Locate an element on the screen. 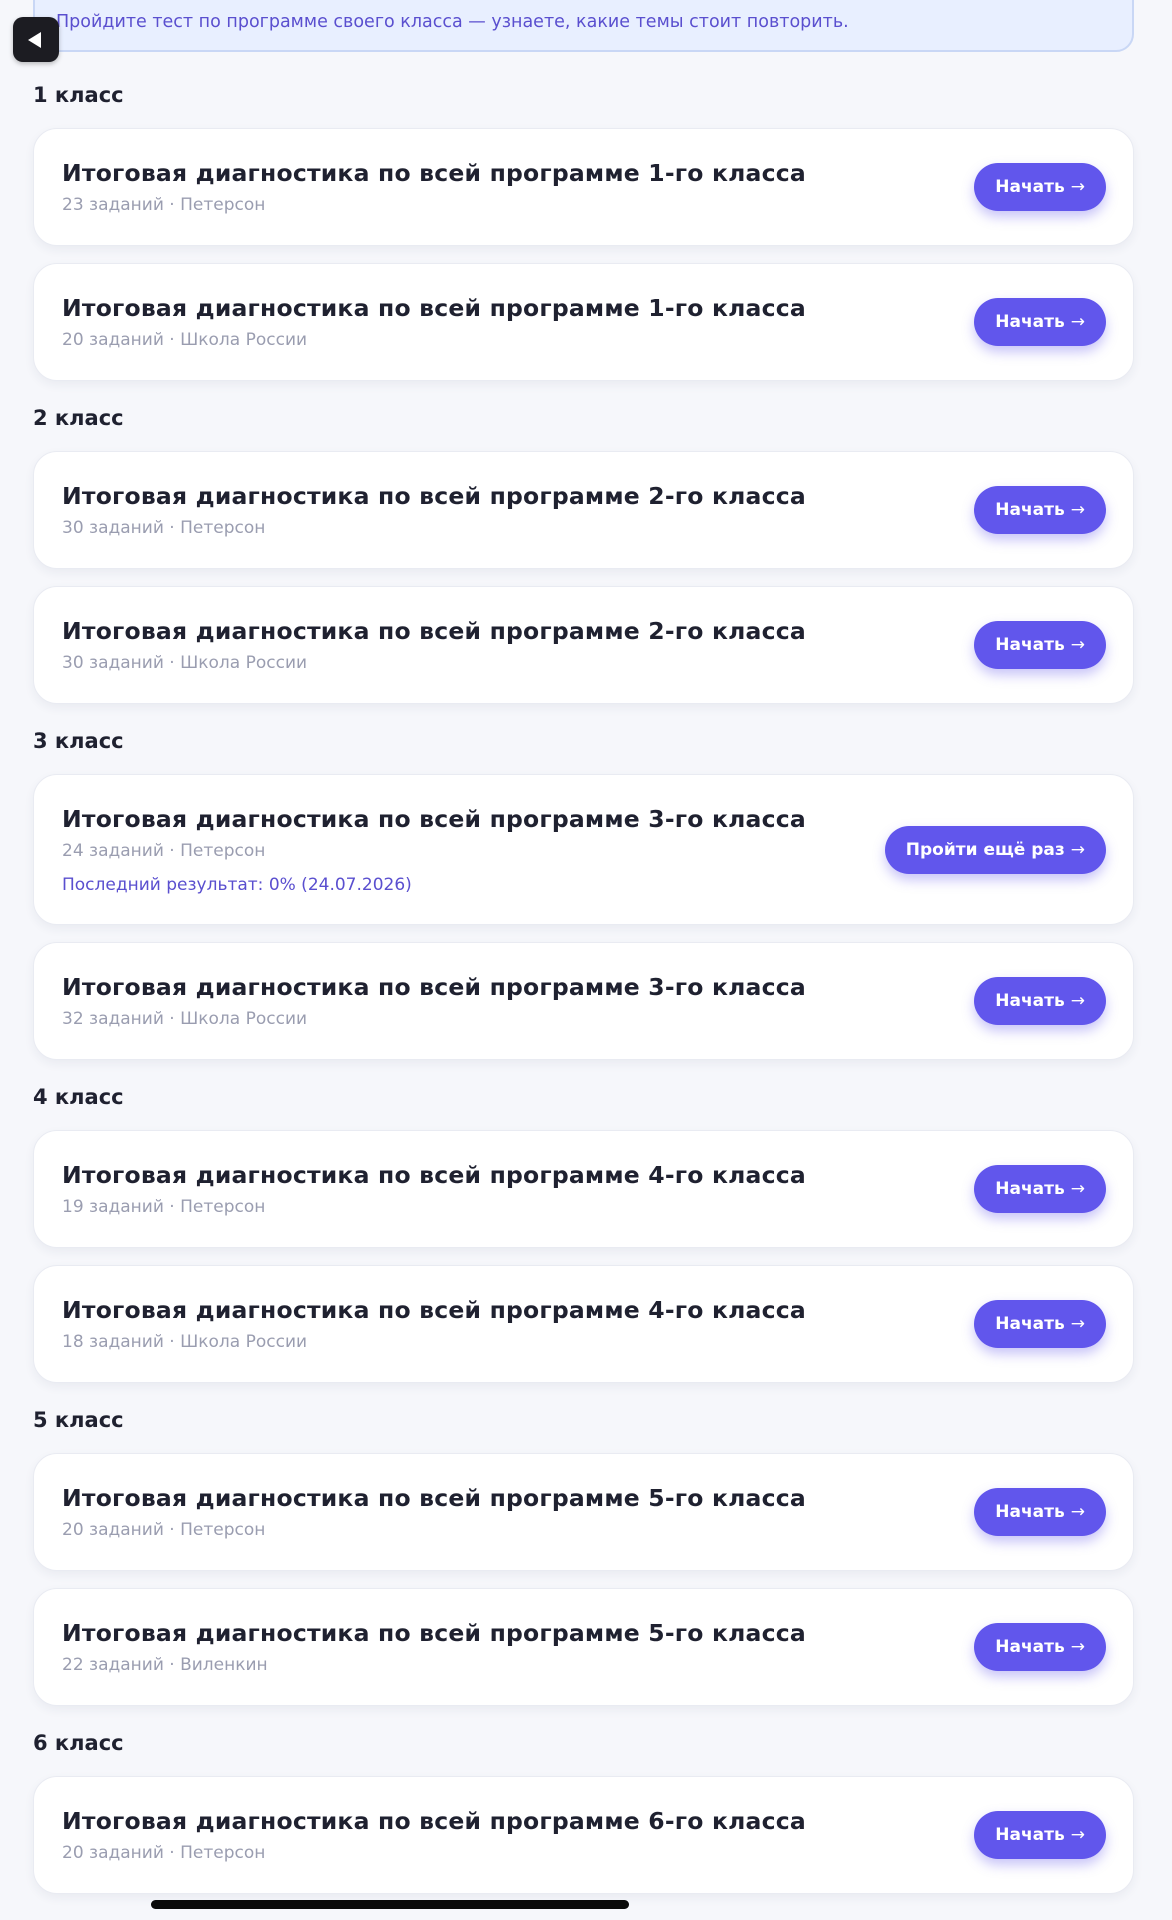 The height and width of the screenshot is (1920, 1172). home-indicator is located at coordinates (390, 1904).